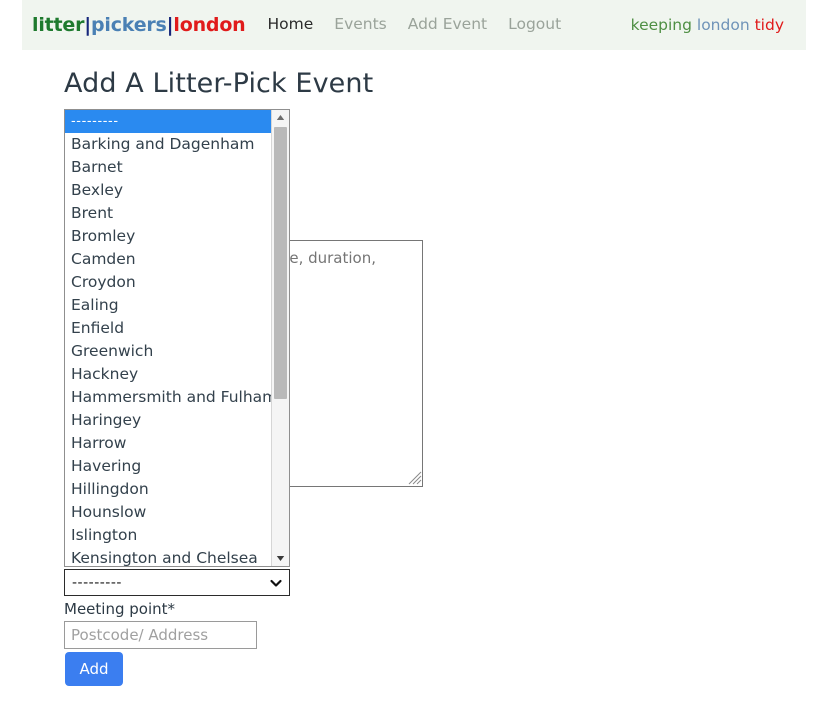 The height and width of the screenshot is (702, 829). Describe the element at coordinates (168, 144) in the screenshot. I see `dropdown-option: Barking and Dagenham` at that location.